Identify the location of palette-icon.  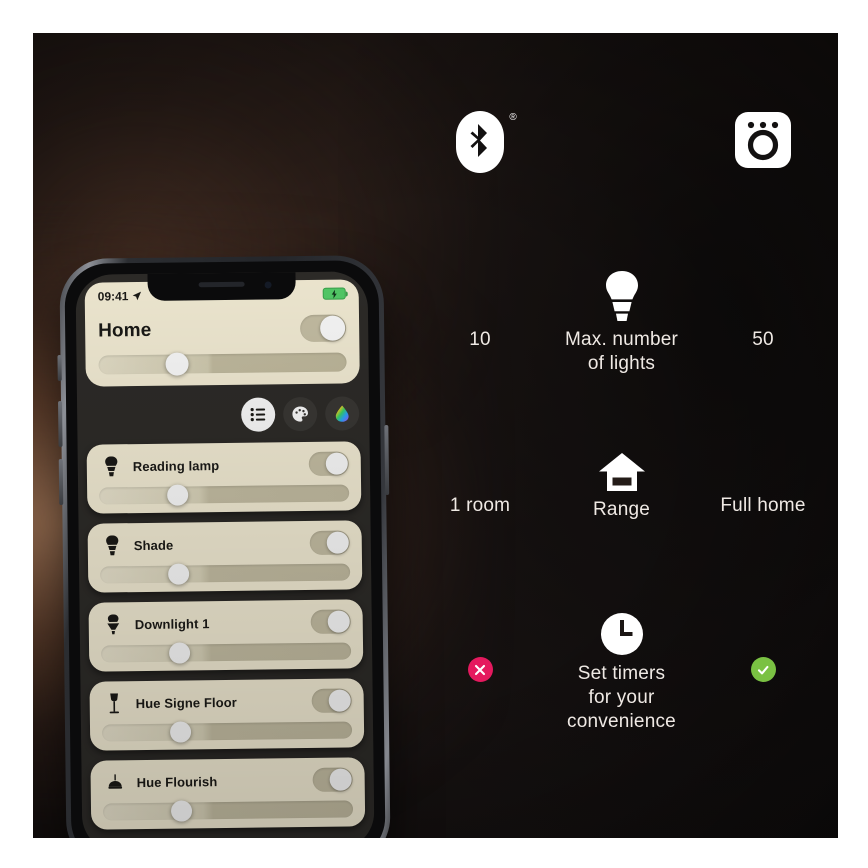
(300, 414).